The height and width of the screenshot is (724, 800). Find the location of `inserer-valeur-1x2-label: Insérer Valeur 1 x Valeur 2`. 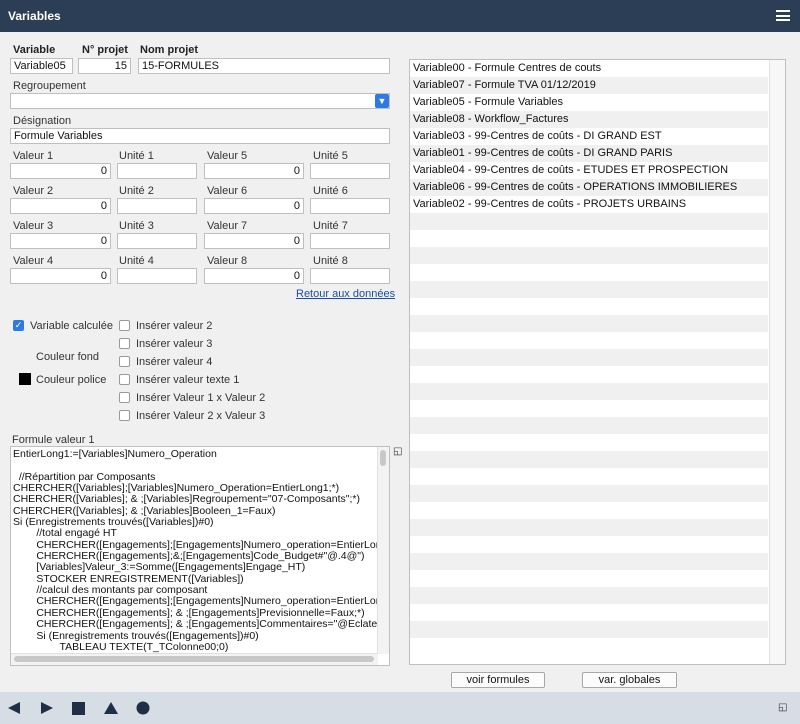

inserer-valeur-1x2-label: Insérer Valeur 1 x Valeur 2 is located at coordinates (201, 398).